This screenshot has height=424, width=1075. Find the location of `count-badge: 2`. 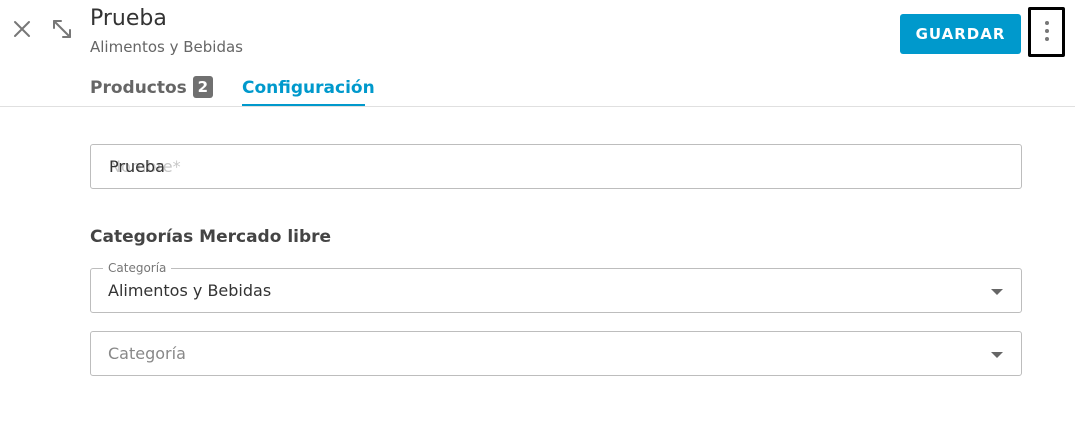

count-badge: 2 is located at coordinates (202, 87).